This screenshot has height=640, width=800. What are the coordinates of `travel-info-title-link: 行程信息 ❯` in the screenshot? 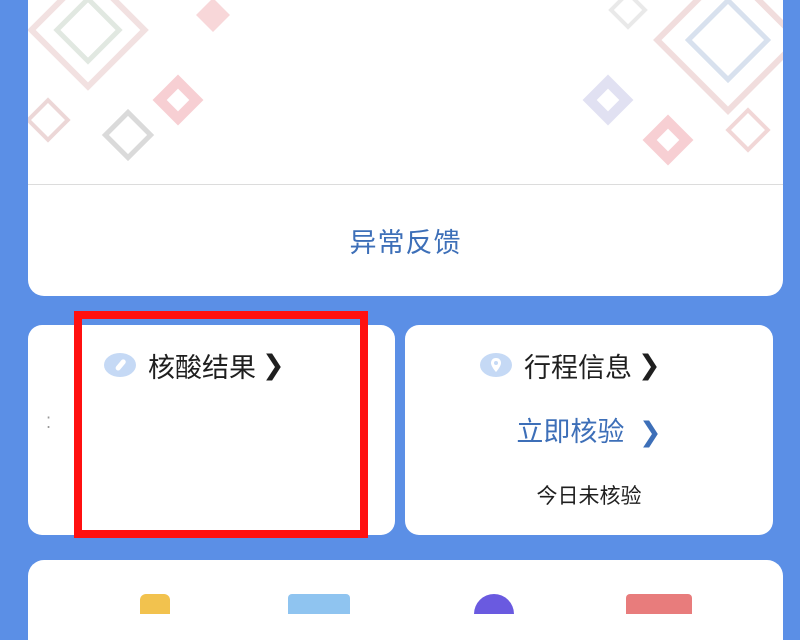 It's located at (570, 365).